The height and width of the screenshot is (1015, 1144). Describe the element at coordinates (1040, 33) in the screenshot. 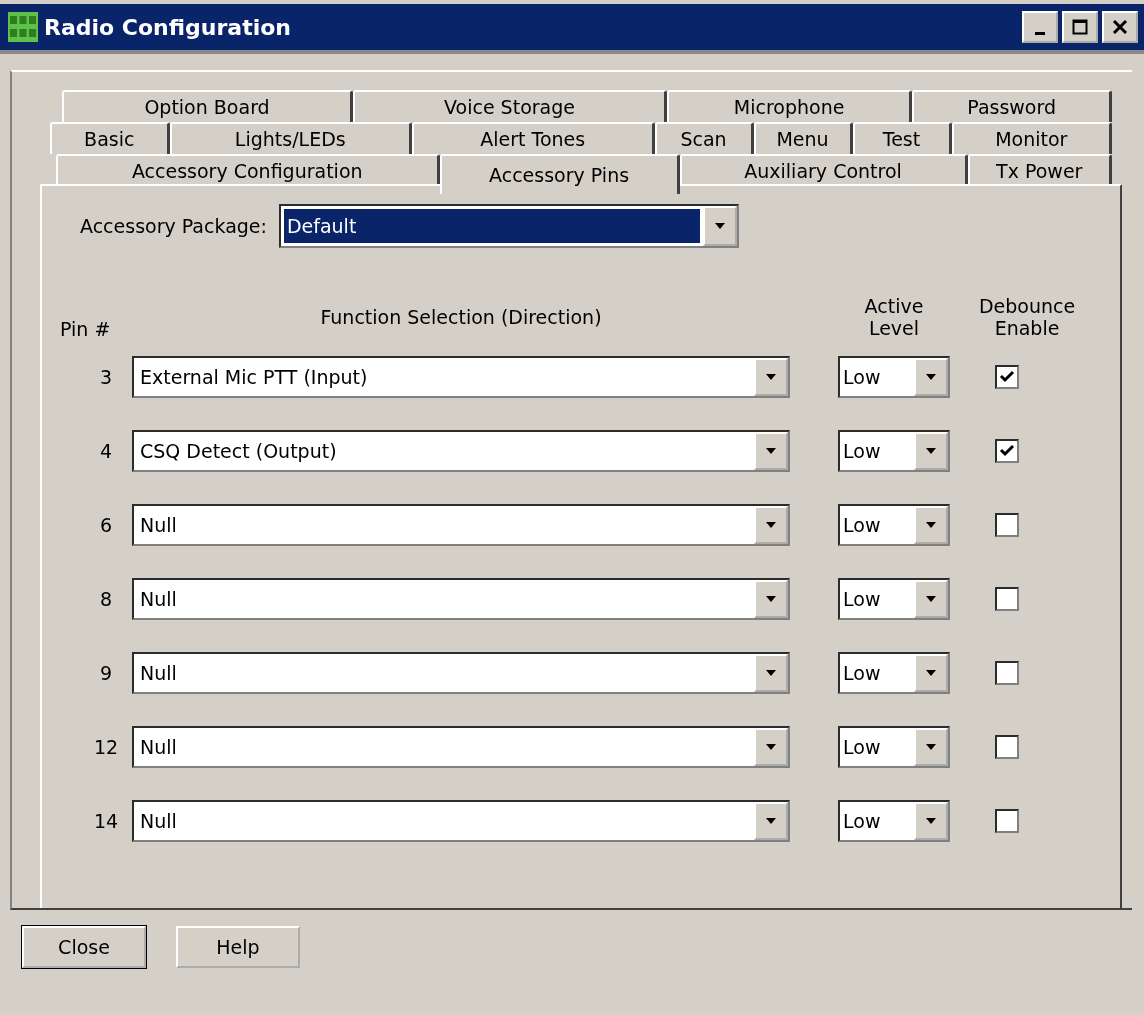

I see `minimize-icon` at that location.